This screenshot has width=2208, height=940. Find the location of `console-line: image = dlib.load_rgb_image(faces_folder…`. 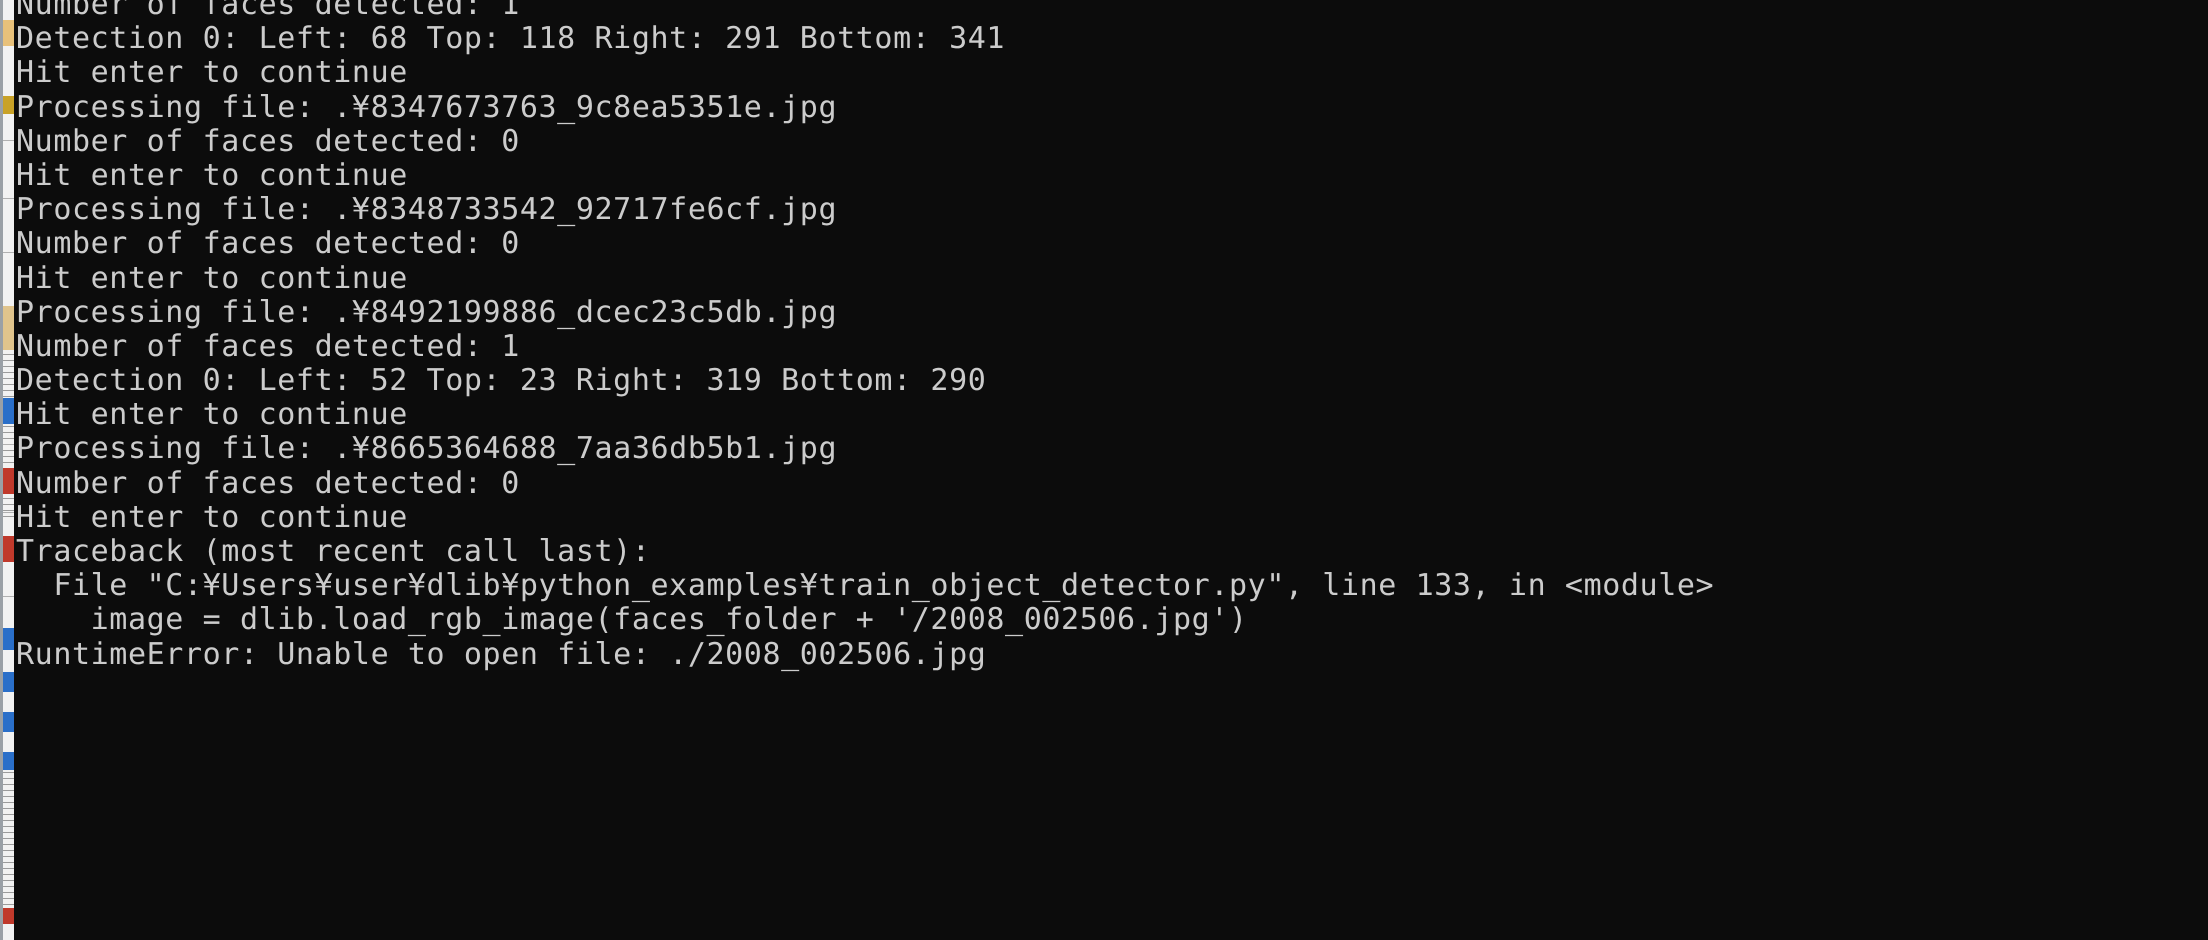

console-line: image = dlib.load_rgb_image(faces_folder… is located at coordinates (632, 620).